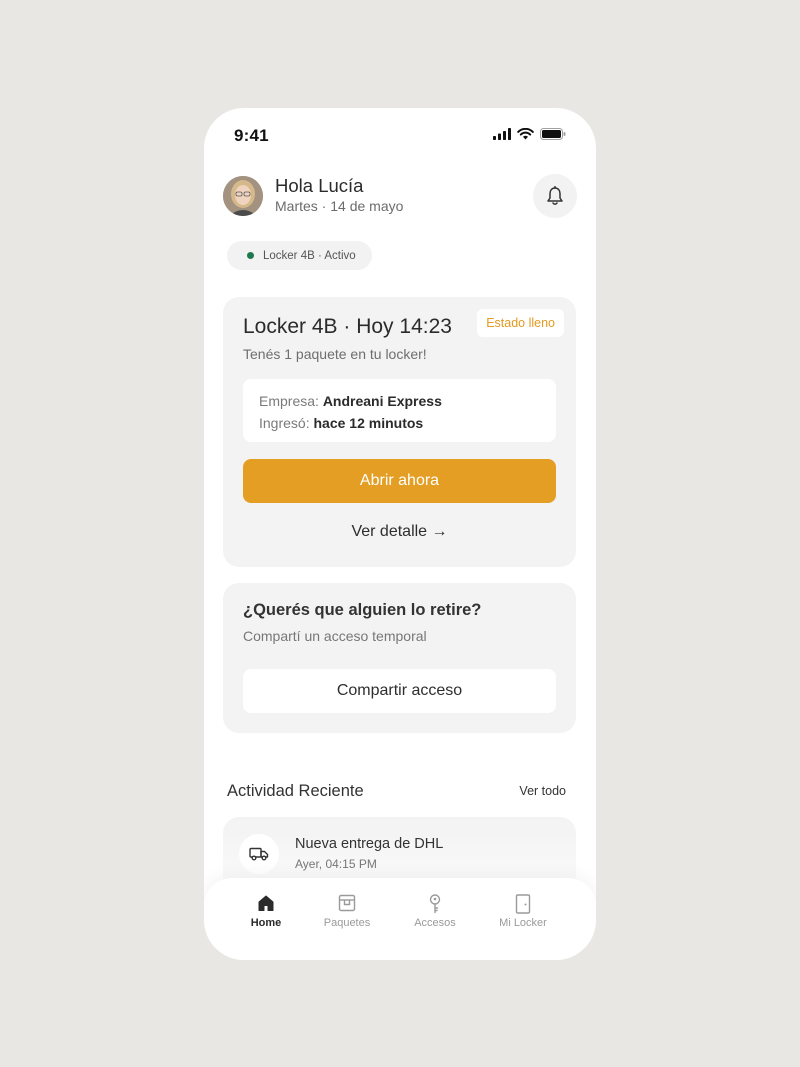 This screenshot has height=1067, width=800. I want to click on see-all-link: Ver todo, so click(542, 791).